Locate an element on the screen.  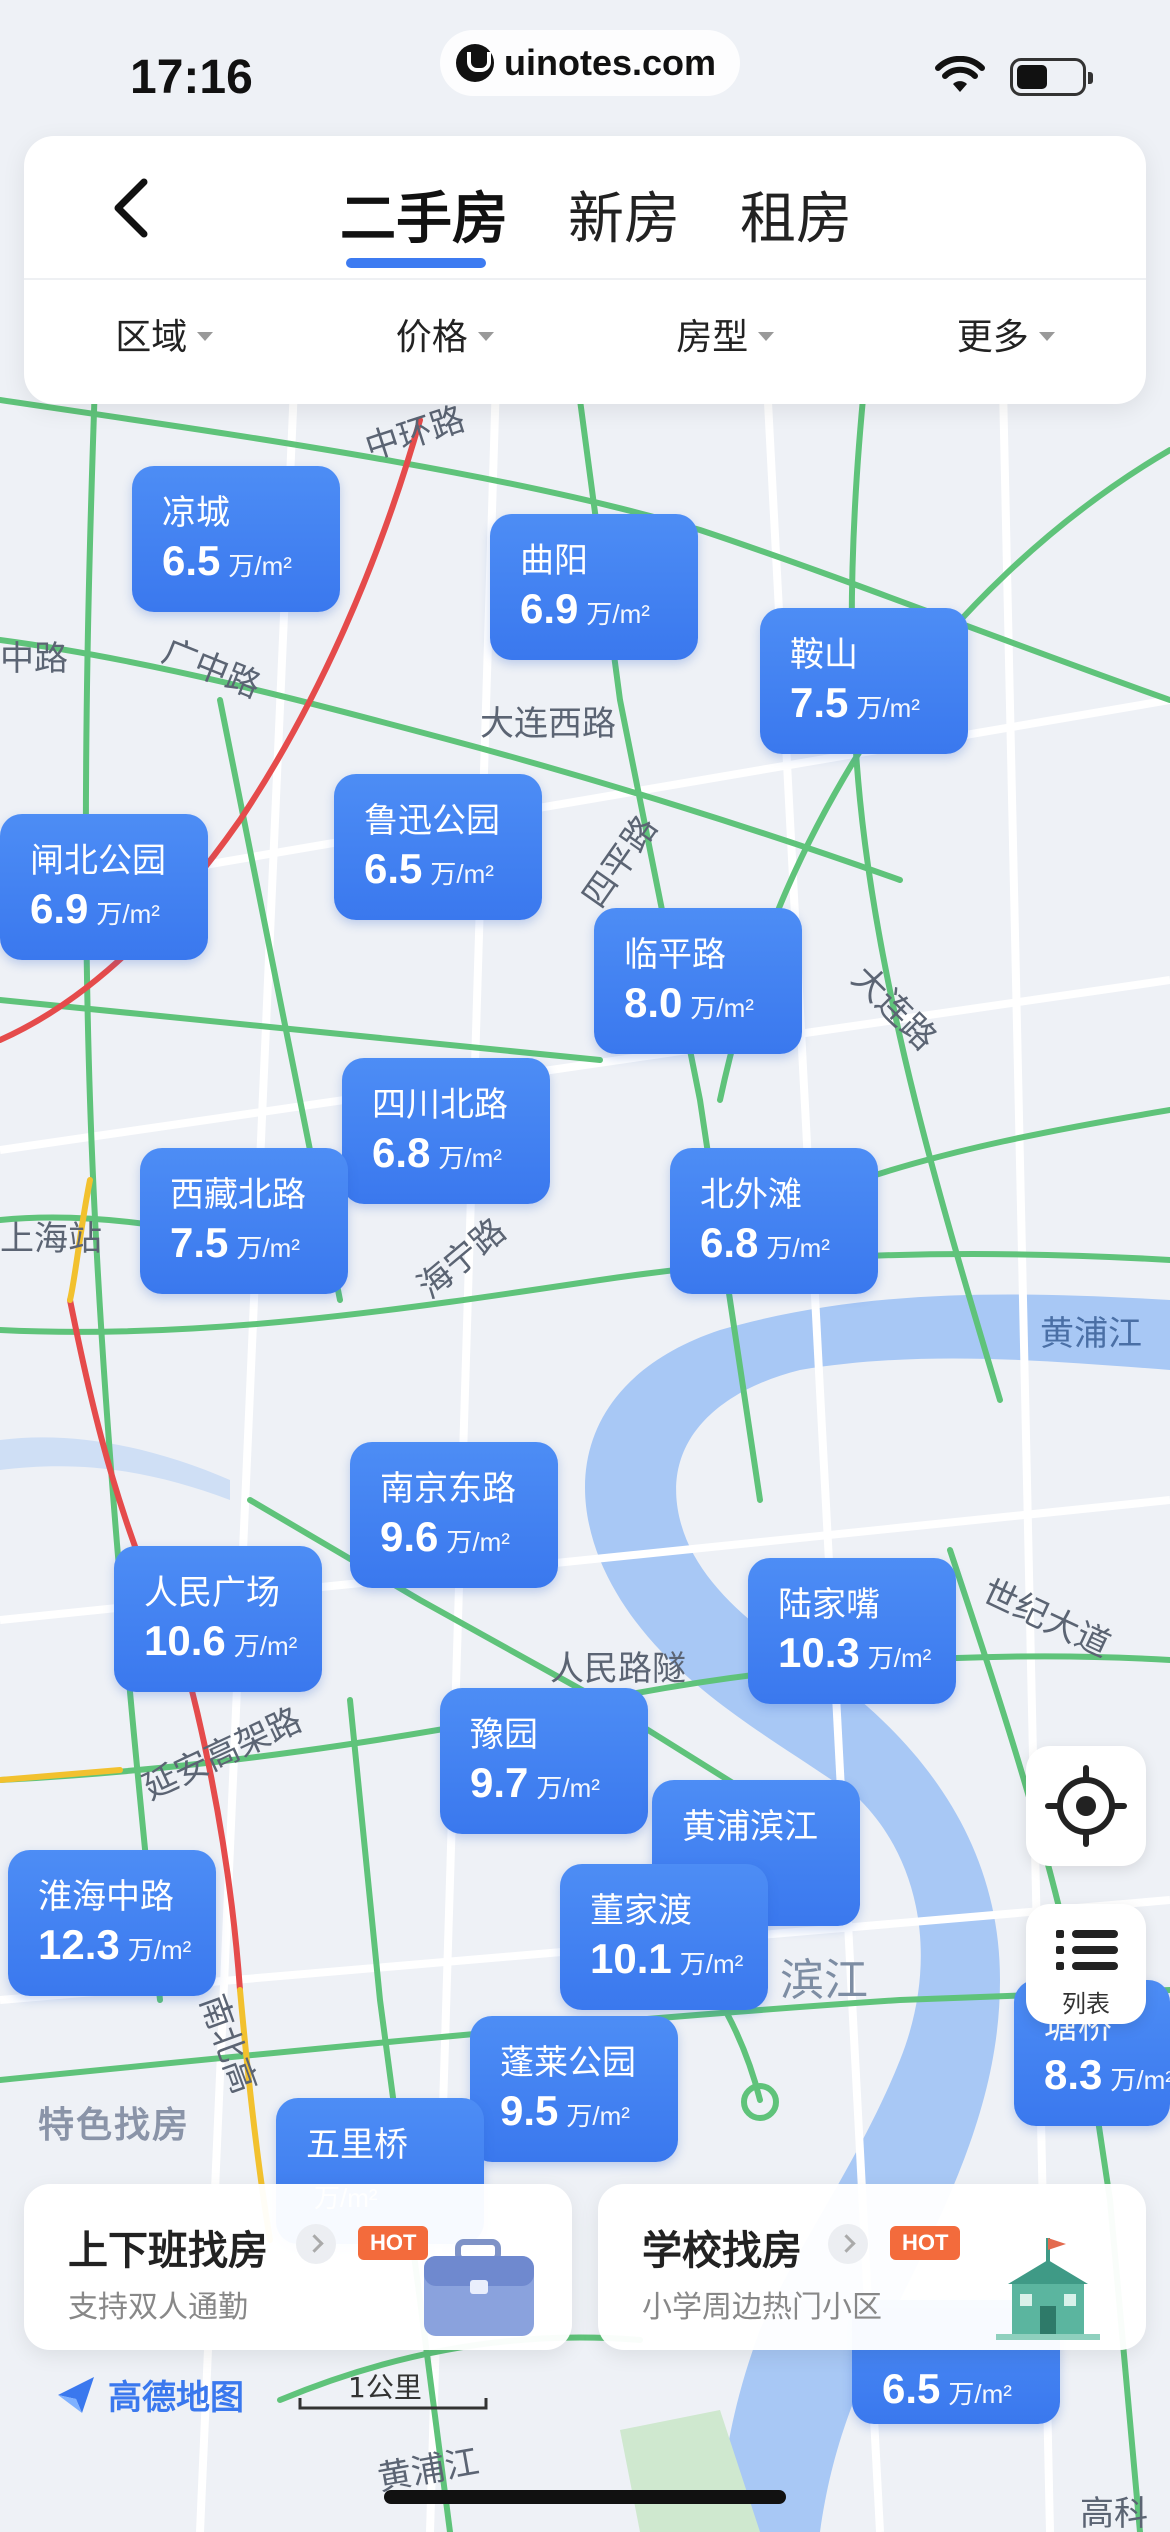
price-marker: 淮海中路 12.3 万/m² is located at coordinates (112, 1923).